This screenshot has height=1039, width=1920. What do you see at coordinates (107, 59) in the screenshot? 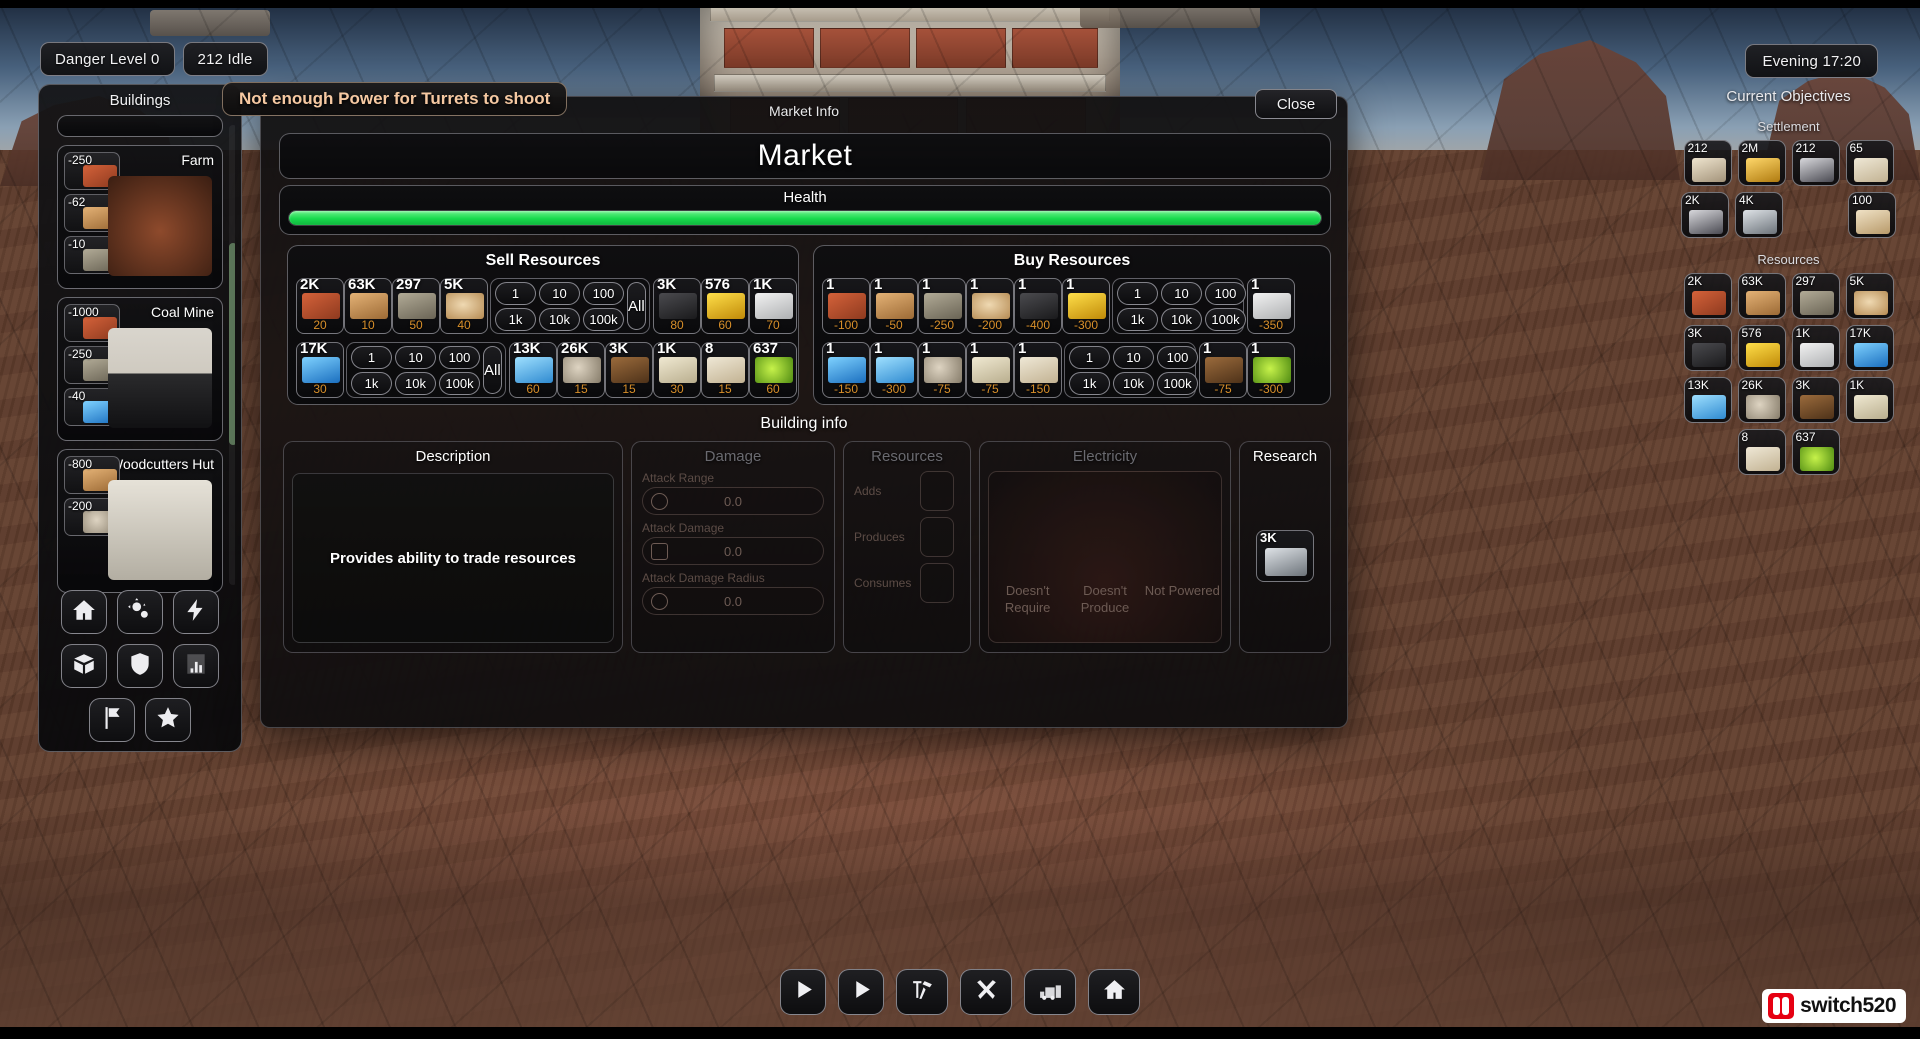
I see `danger-level-chip: Danger Level 0` at bounding box center [107, 59].